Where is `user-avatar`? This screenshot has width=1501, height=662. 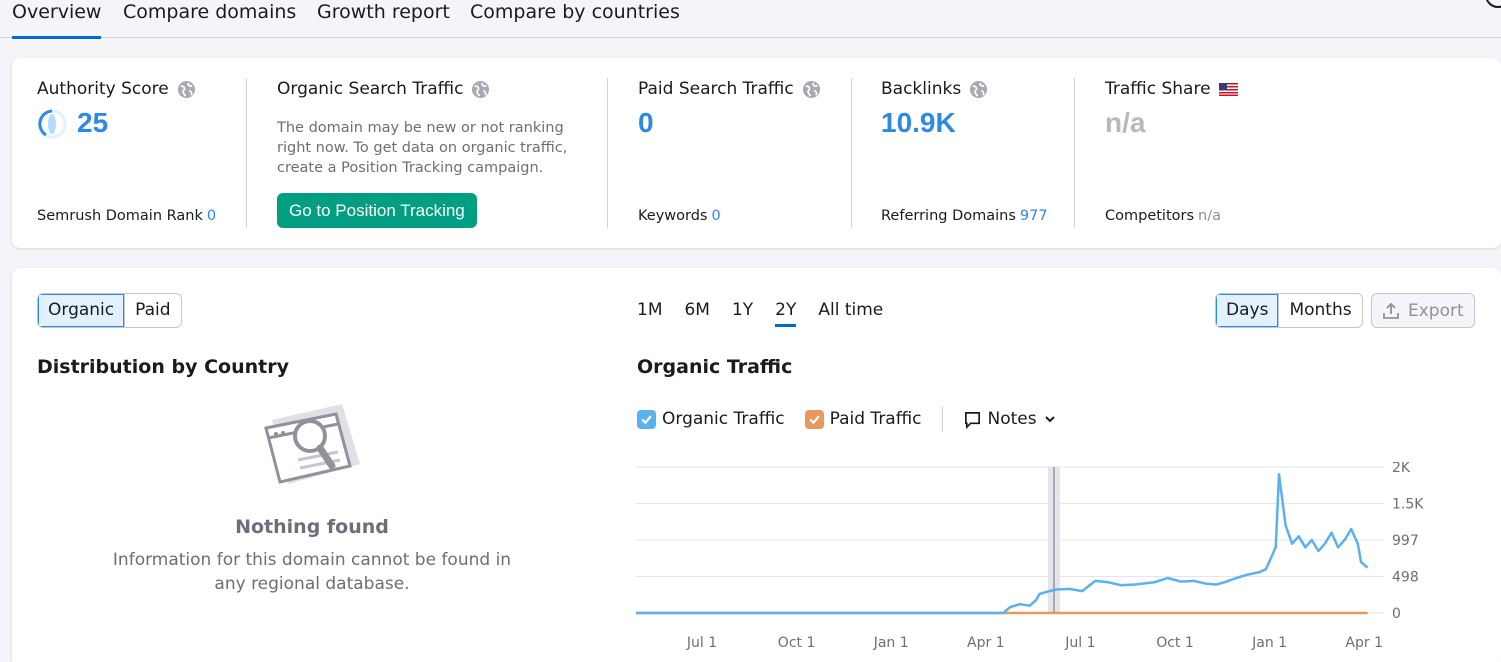
user-avatar is located at coordinates (1493, 4).